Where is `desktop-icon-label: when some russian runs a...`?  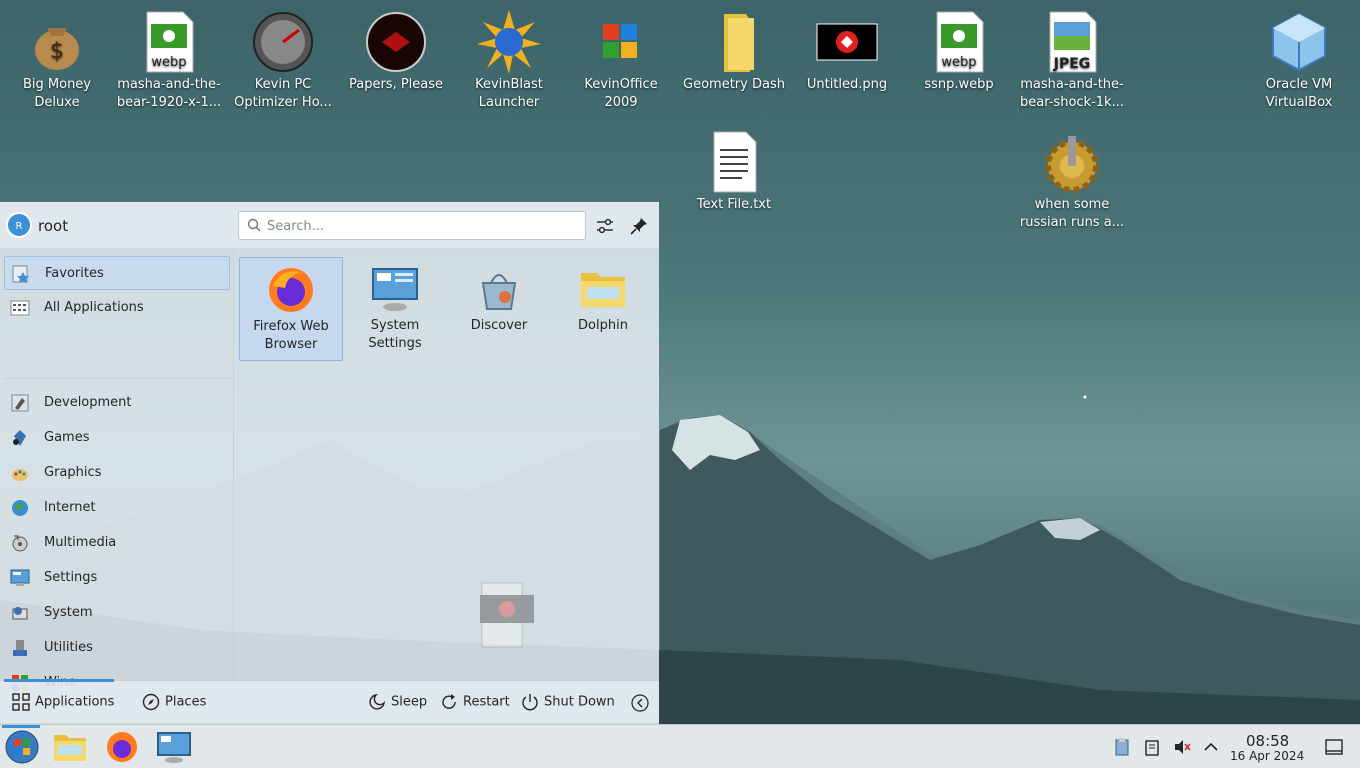
desktop-icon-label: when some russian runs a... is located at coordinates (1072, 213).